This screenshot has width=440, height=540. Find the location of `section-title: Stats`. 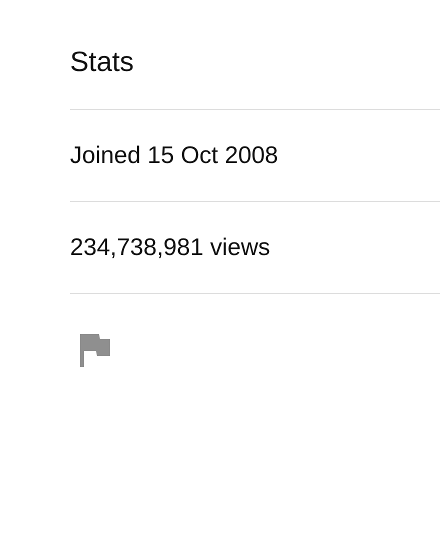

section-title: Stats is located at coordinates (102, 62).